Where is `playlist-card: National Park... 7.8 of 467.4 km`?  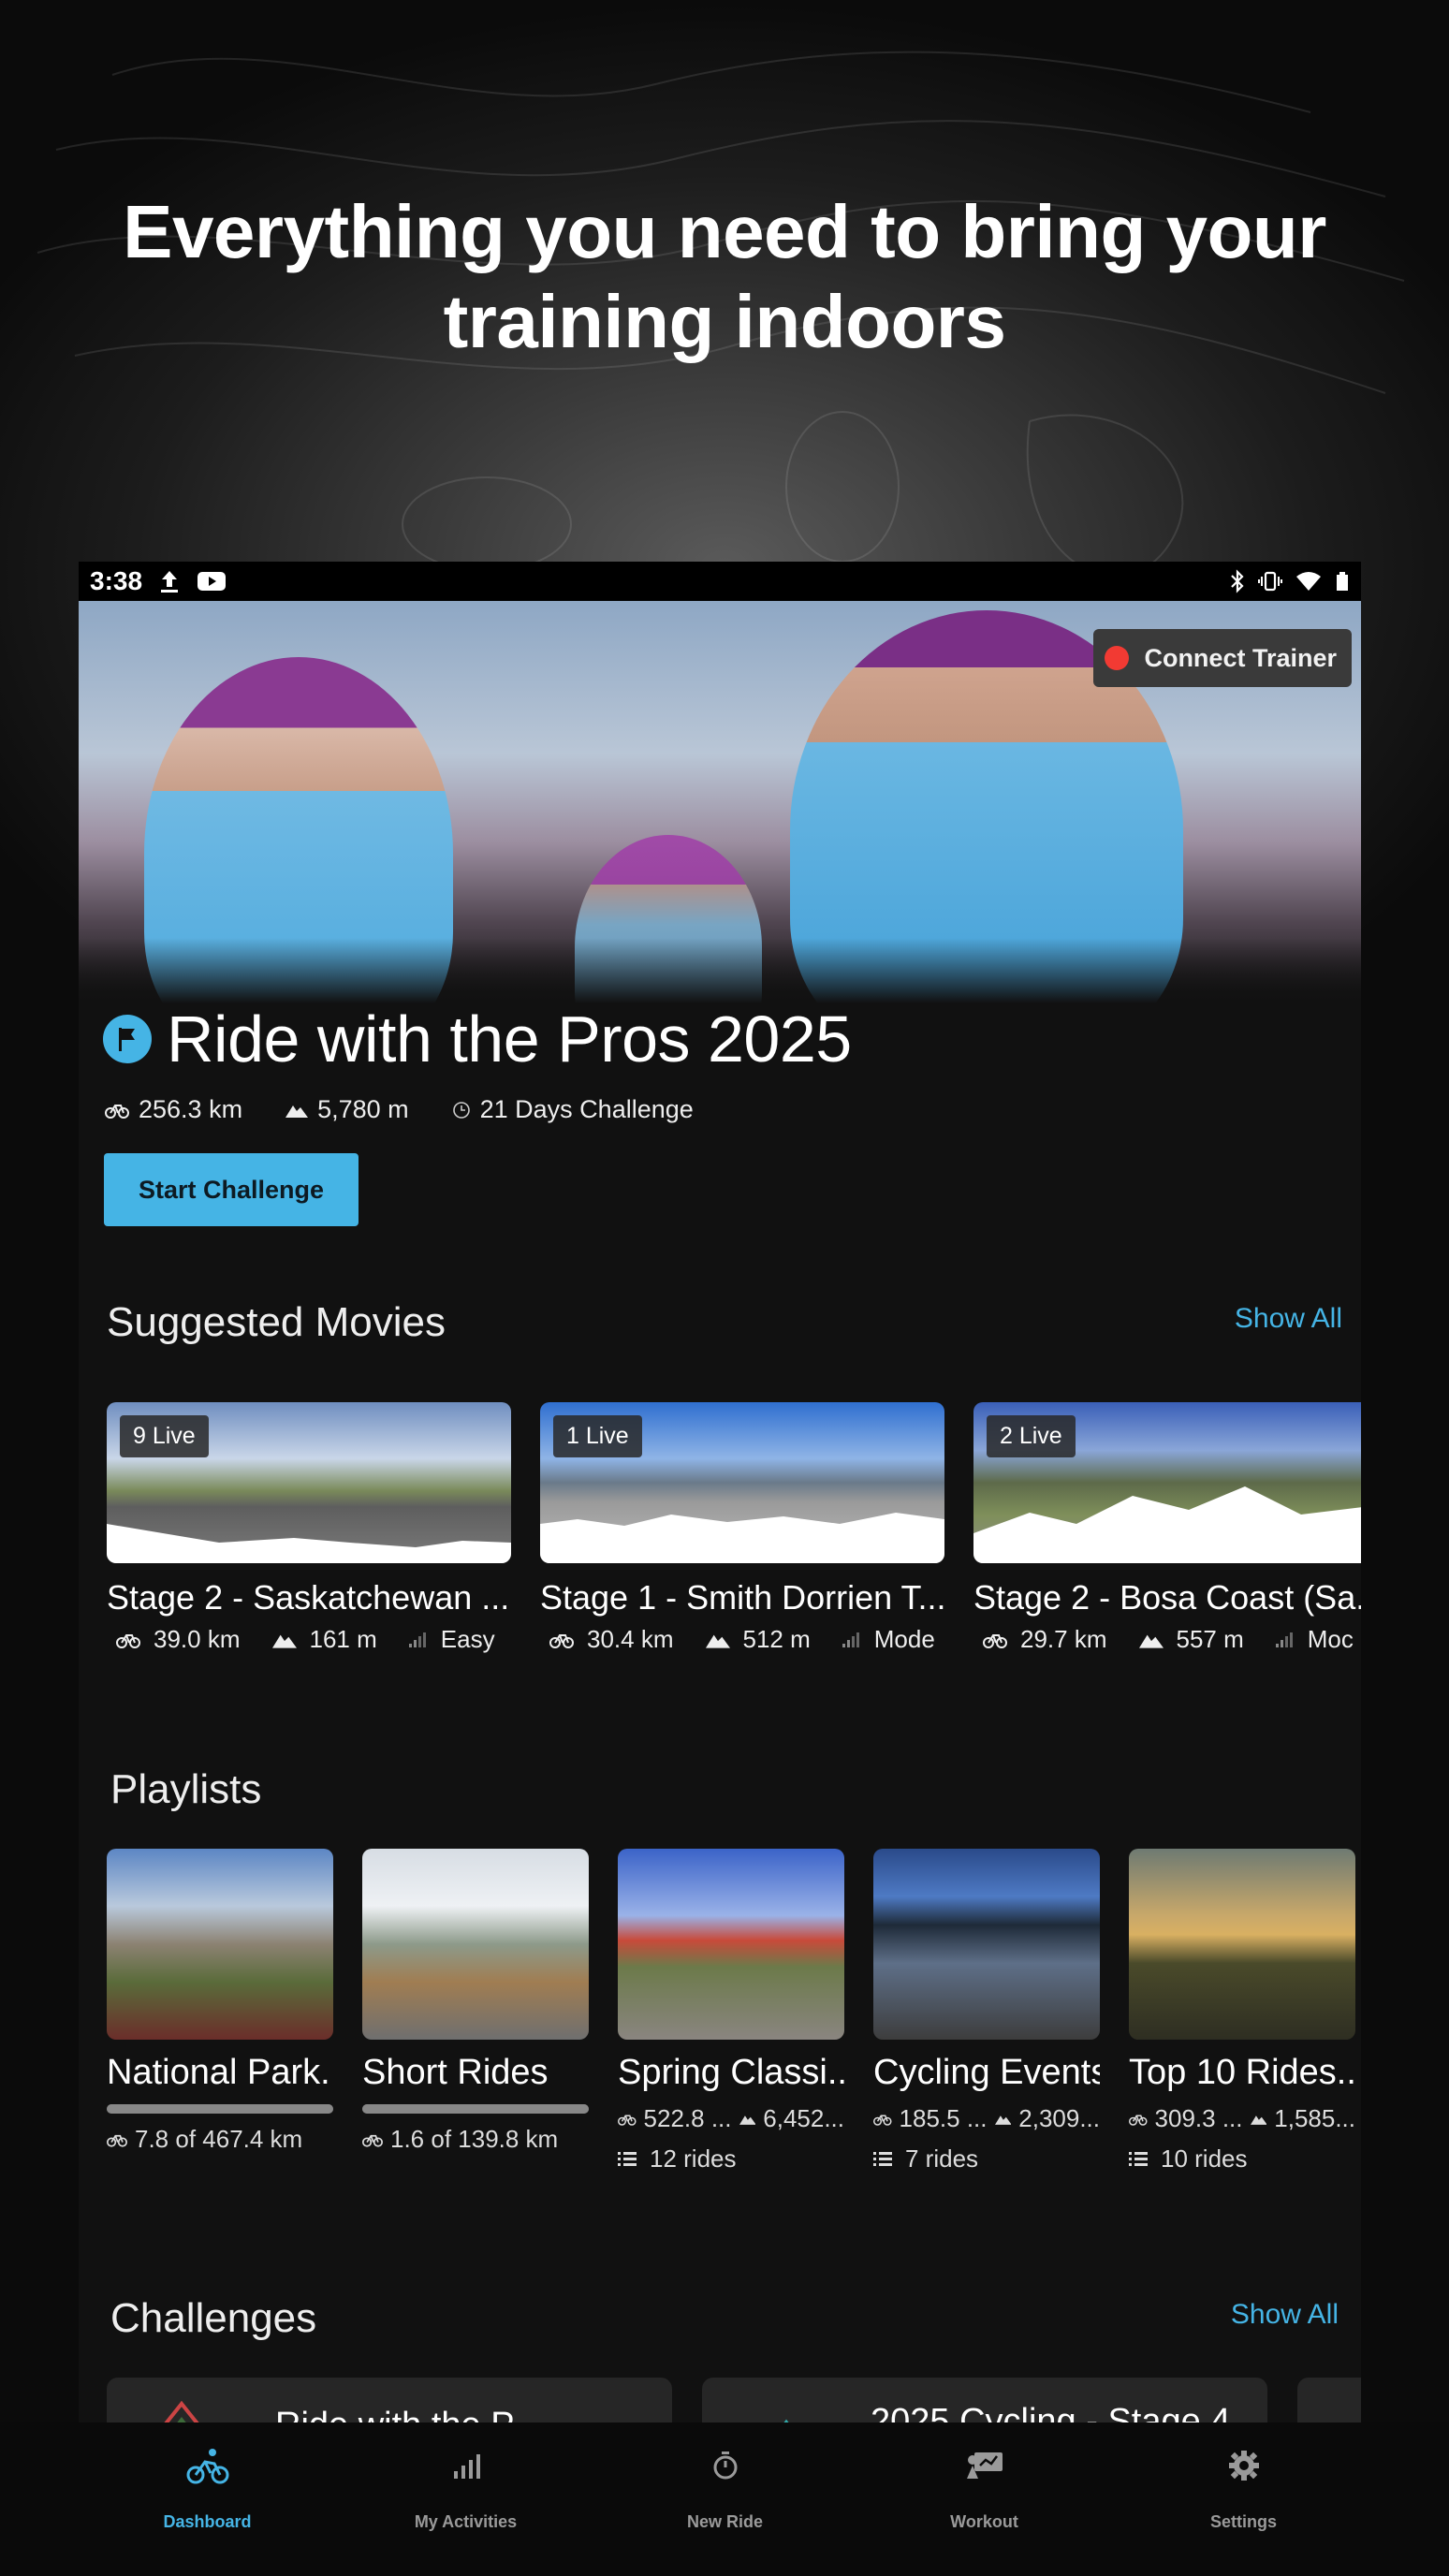
playlist-card: National Park... 7.8 of 467.4 km is located at coordinates (220, 2002).